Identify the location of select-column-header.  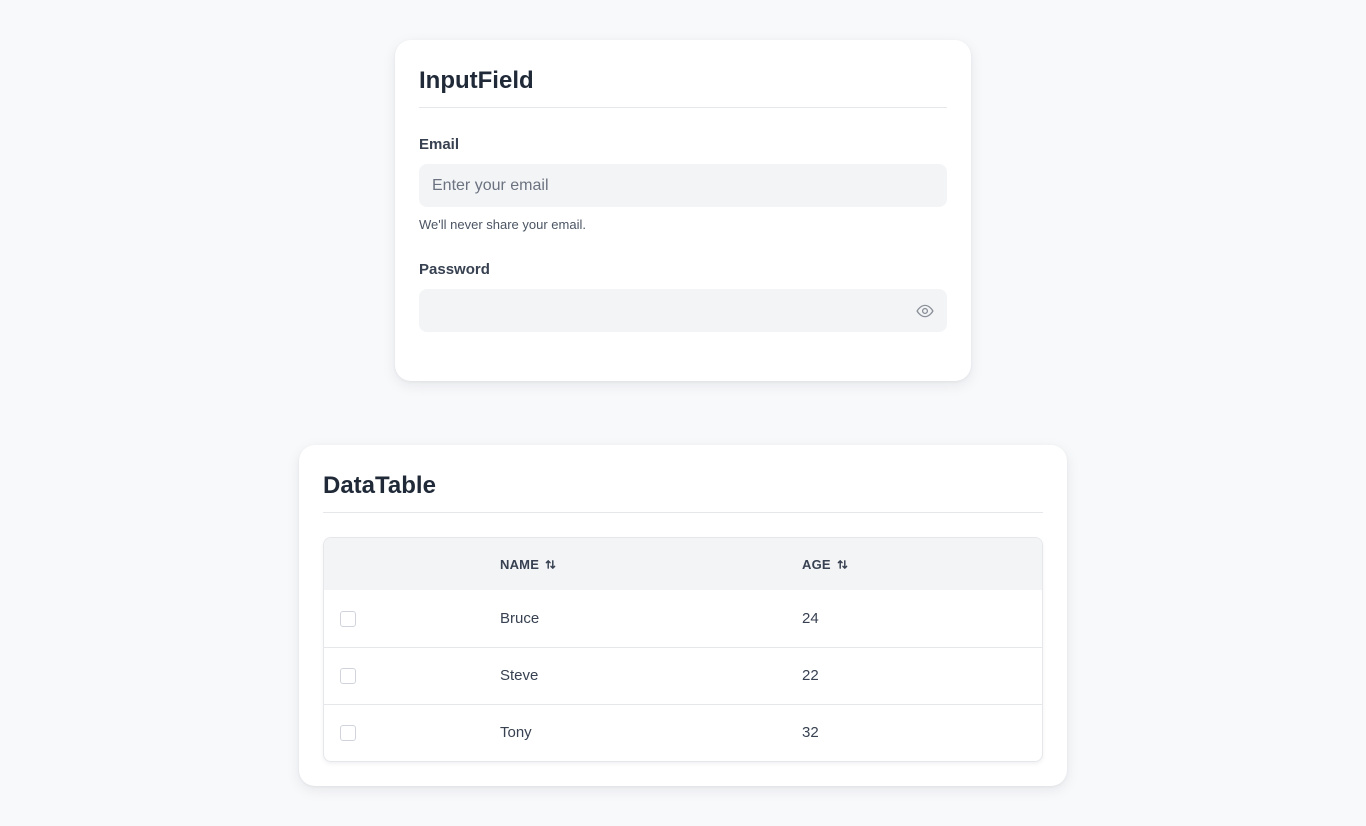
(412, 564).